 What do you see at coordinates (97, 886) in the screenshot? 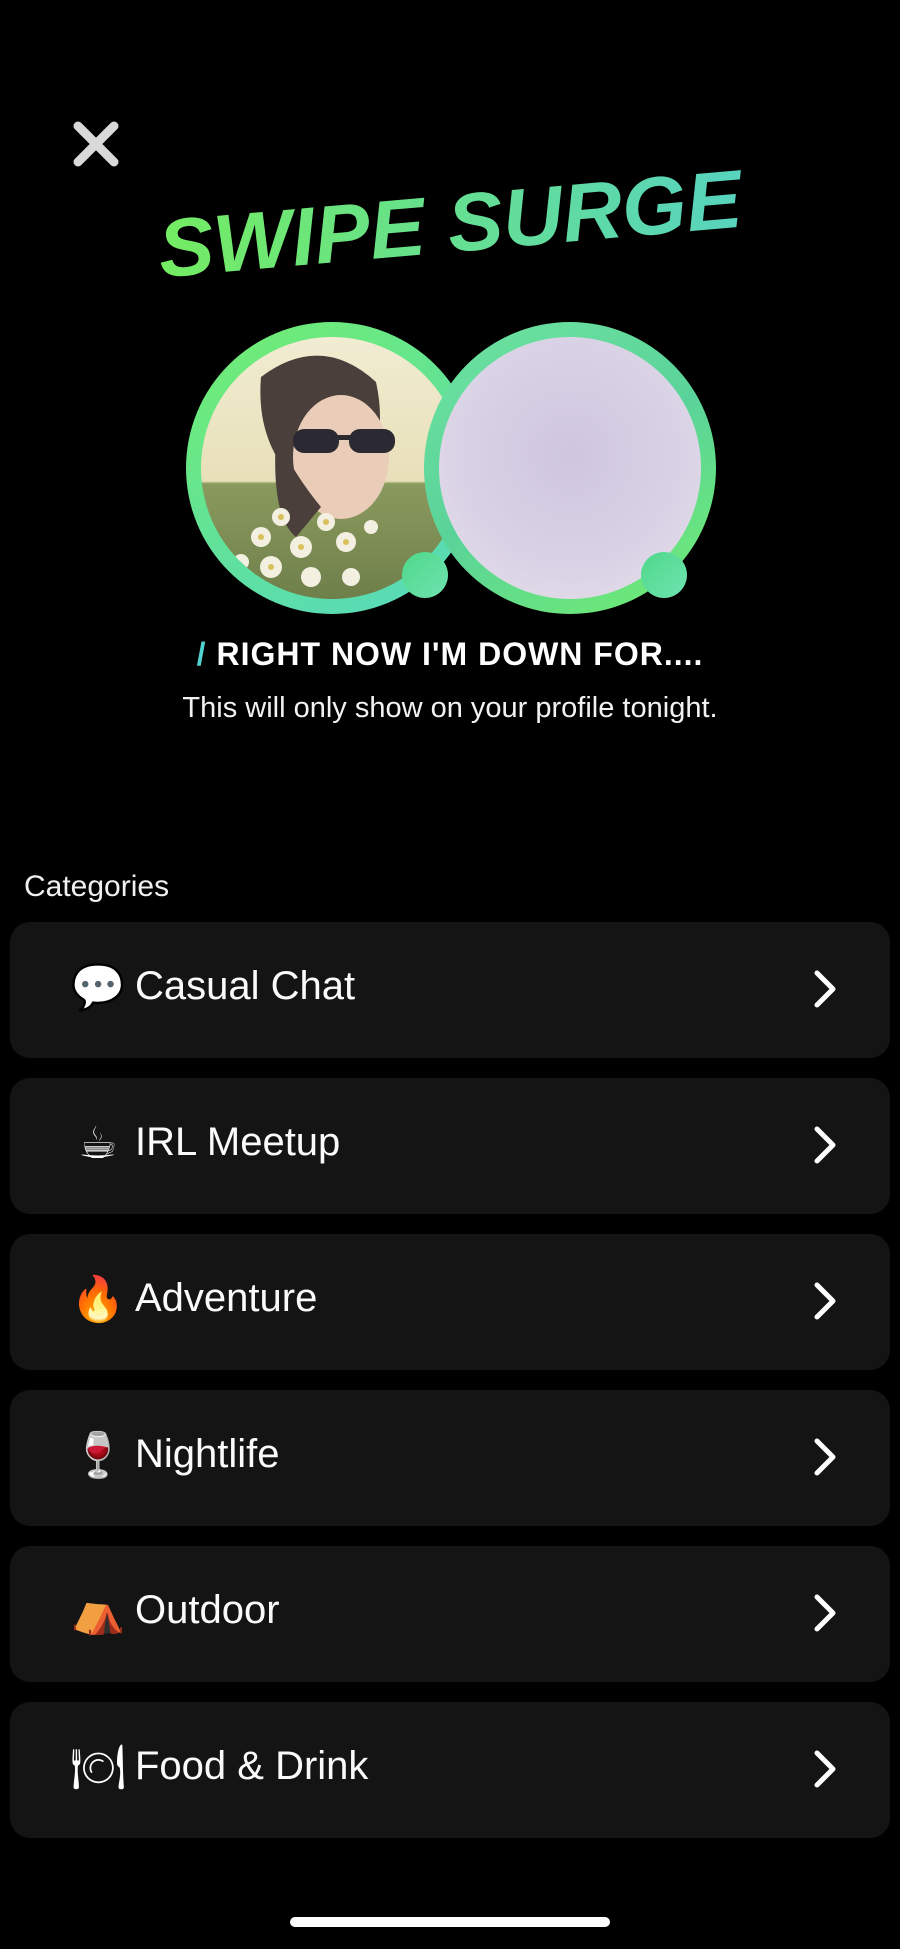
I see `categories-label: Categories` at bounding box center [97, 886].